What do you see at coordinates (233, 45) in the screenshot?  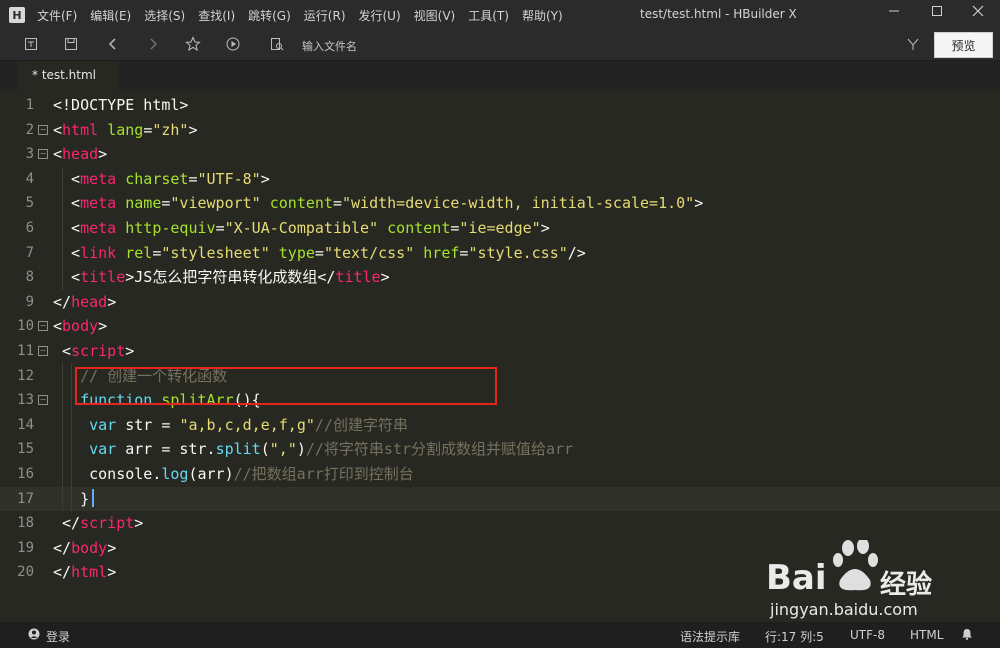 I see `run-icon` at bounding box center [233, 45].